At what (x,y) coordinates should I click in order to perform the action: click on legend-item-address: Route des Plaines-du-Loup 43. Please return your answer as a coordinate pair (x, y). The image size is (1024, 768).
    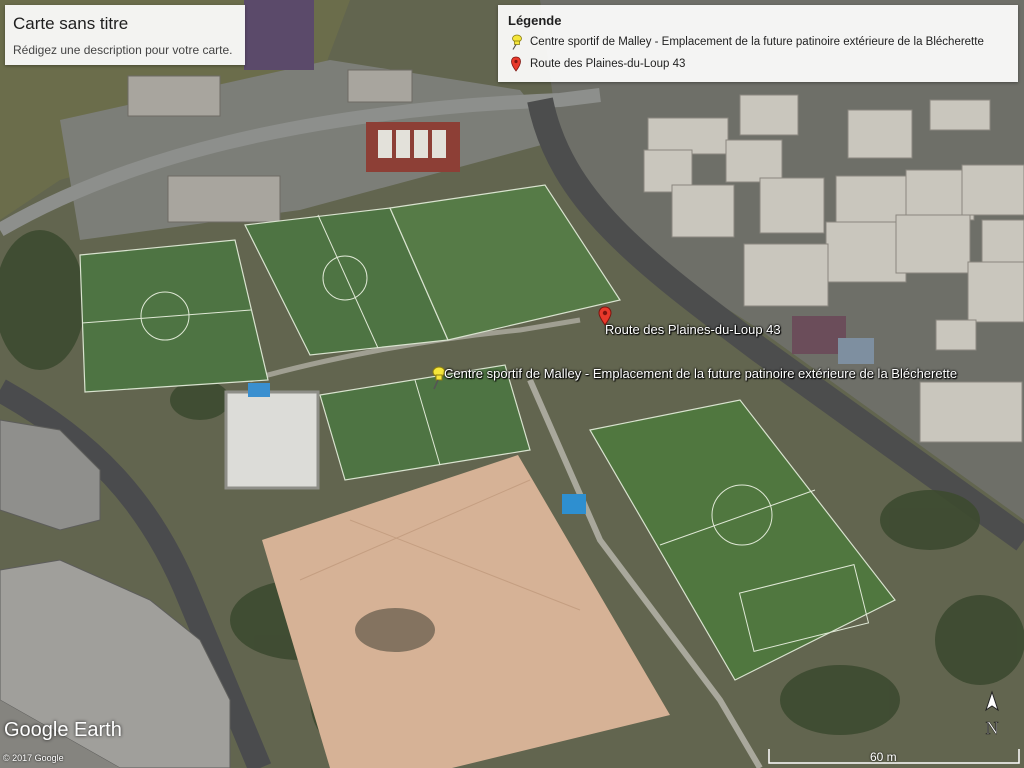
    Looking at the image, I should click on (758, 64).